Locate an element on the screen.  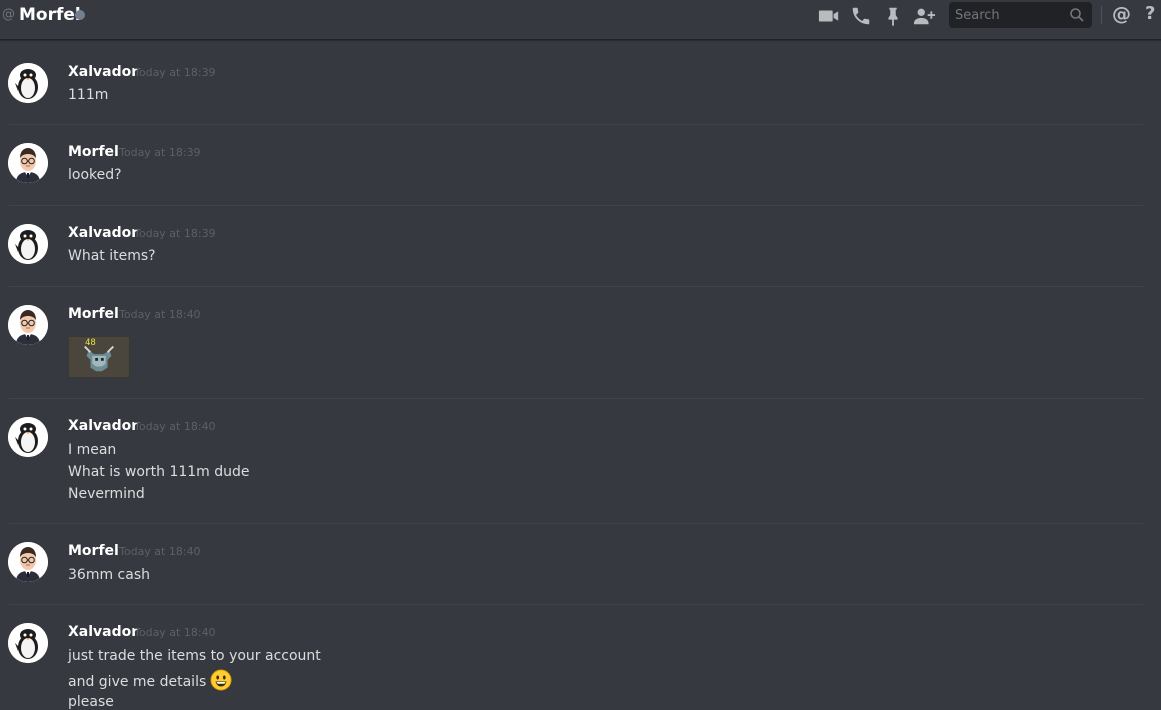
message-text: What items? is located at coordinates (112, 256).